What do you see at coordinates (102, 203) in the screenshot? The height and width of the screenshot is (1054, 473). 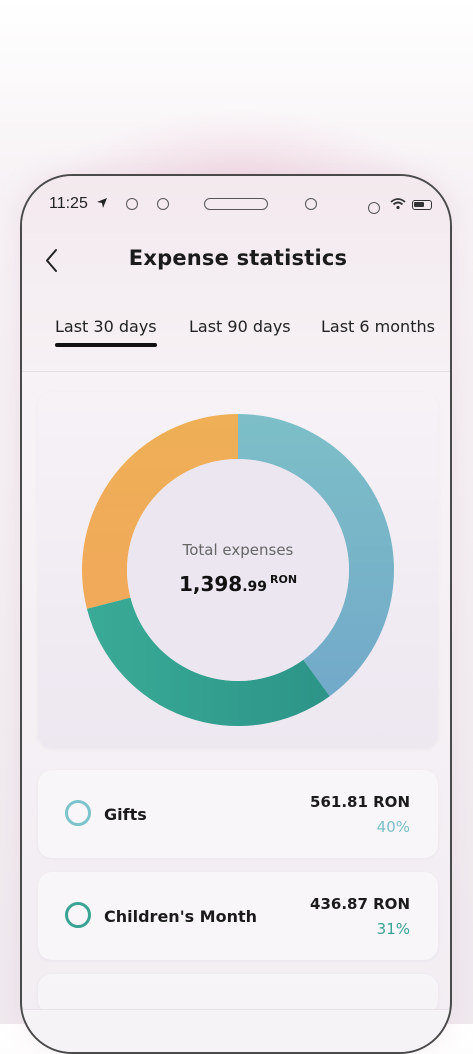 I see `location-arrow-icon` at bounding box center [102, 203].